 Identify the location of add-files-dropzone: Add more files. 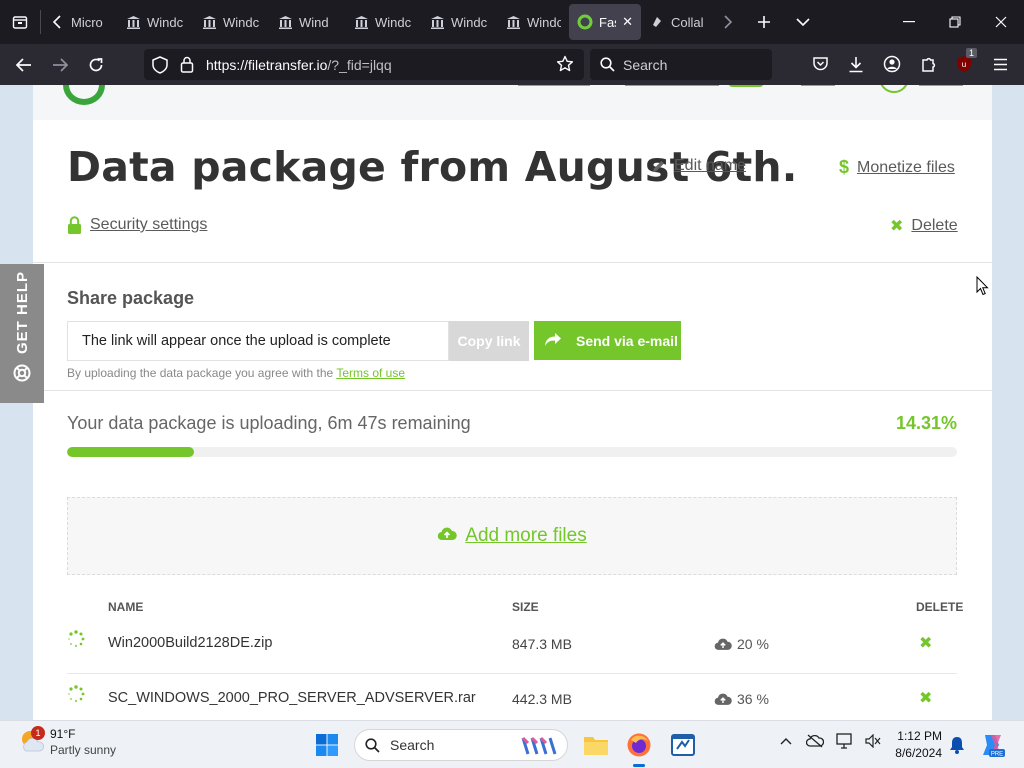
(512, 536).